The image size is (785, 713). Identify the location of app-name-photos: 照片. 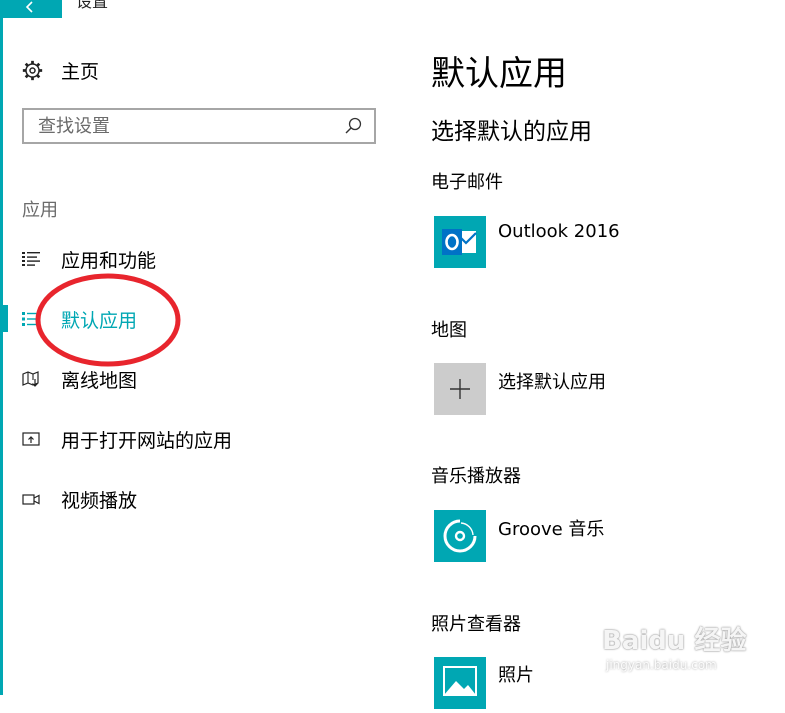
(516, 674).